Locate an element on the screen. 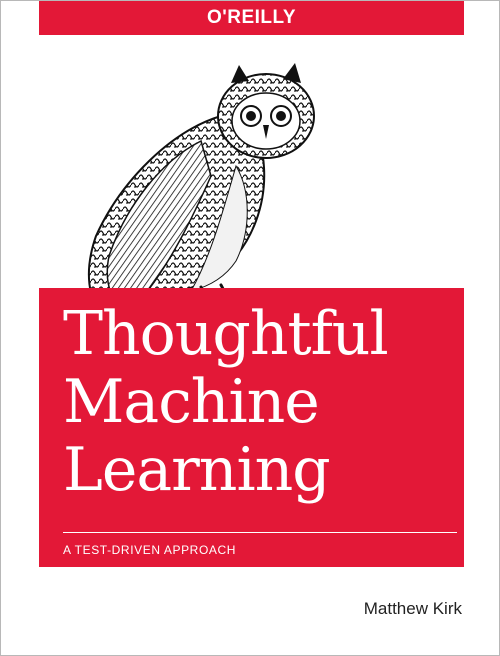 The height and width of the screenshot is (656, 500). title-line-2: Machine is located at coordinates (191, 402).